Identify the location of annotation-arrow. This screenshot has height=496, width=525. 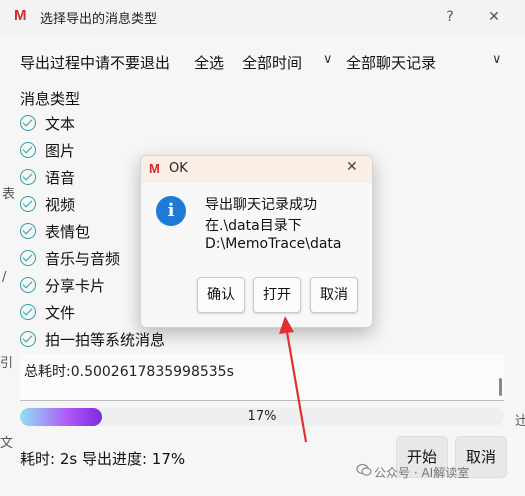
(293, 379).